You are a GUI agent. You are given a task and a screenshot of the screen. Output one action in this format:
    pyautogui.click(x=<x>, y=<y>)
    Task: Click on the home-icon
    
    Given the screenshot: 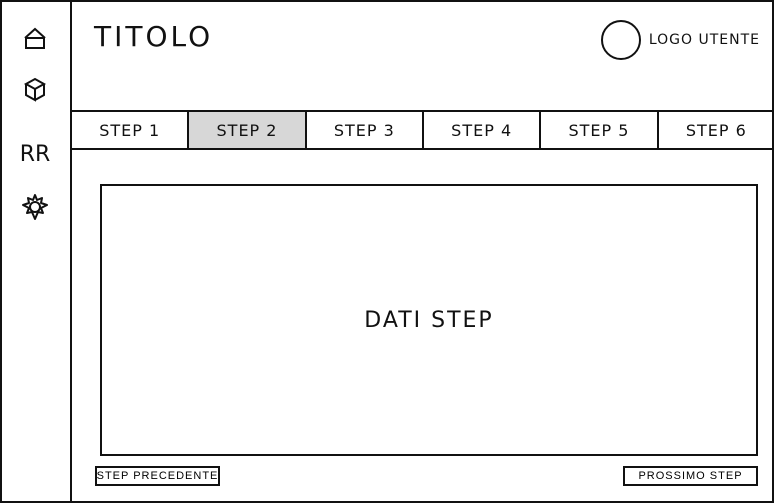 What is the action you would take?
    pyautogui.click(x=35, y=39)
    